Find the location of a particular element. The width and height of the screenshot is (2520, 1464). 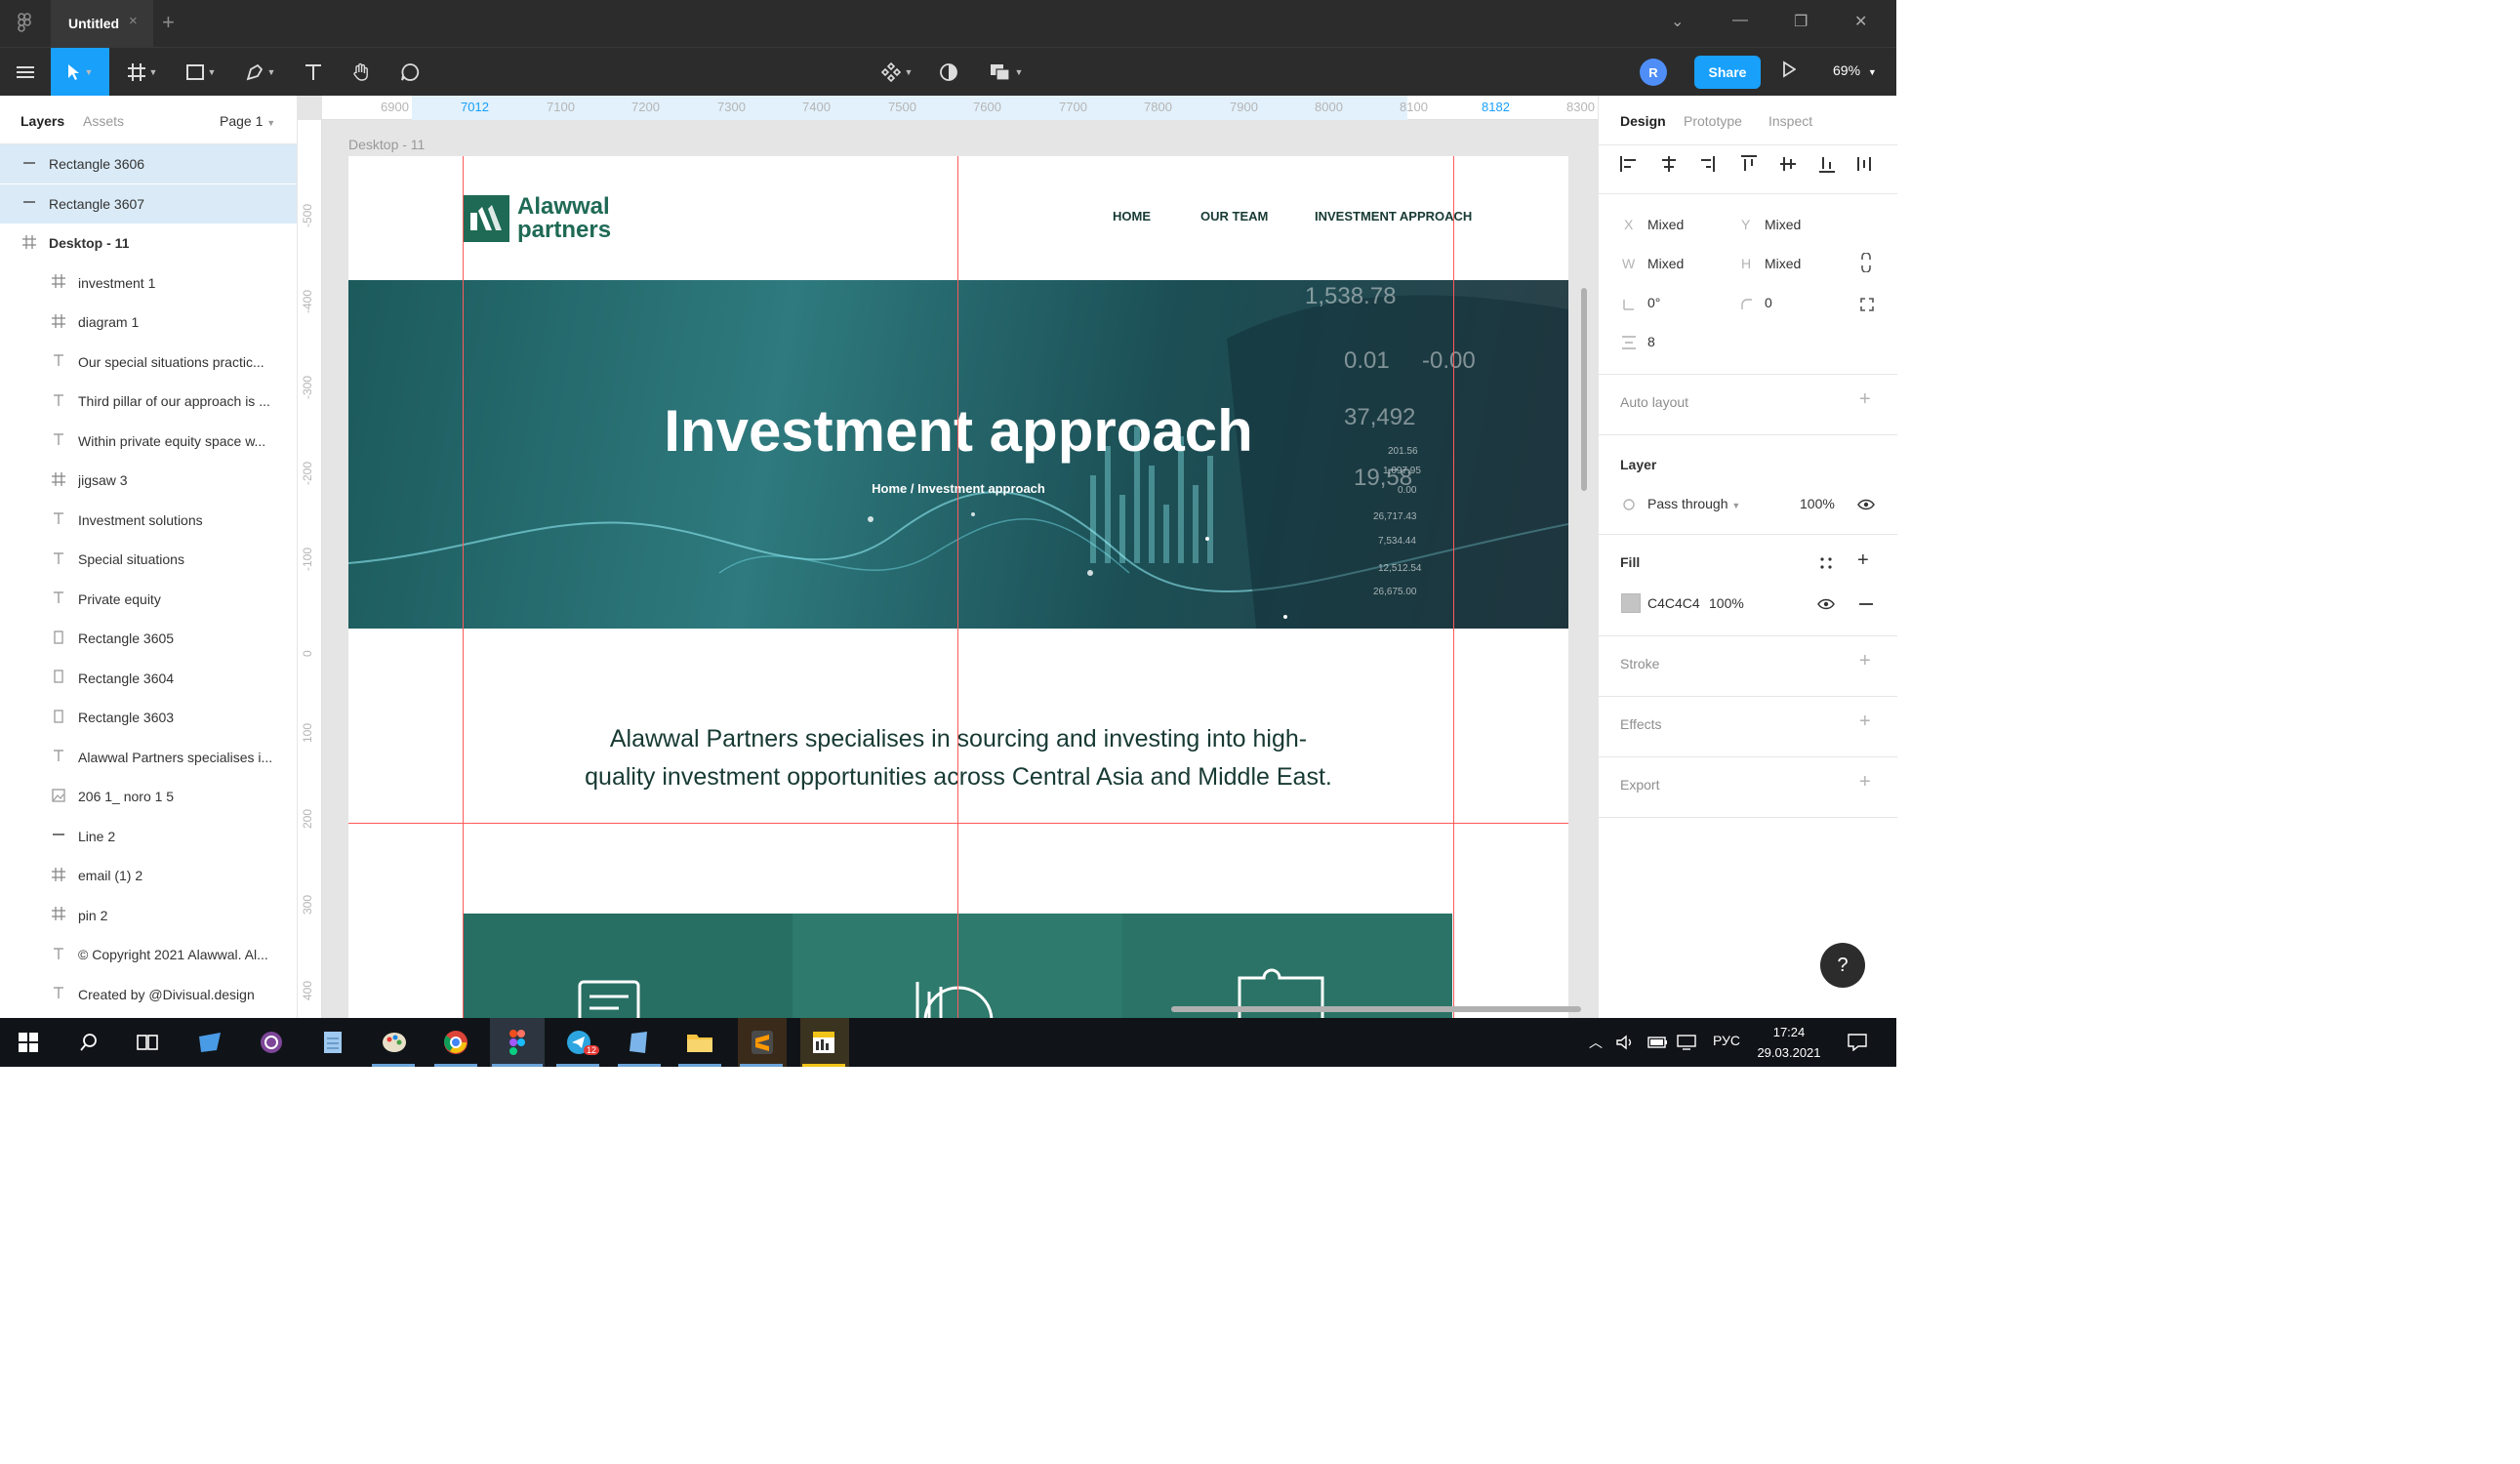

present-play-icon is located at coordinates (1789, 72).